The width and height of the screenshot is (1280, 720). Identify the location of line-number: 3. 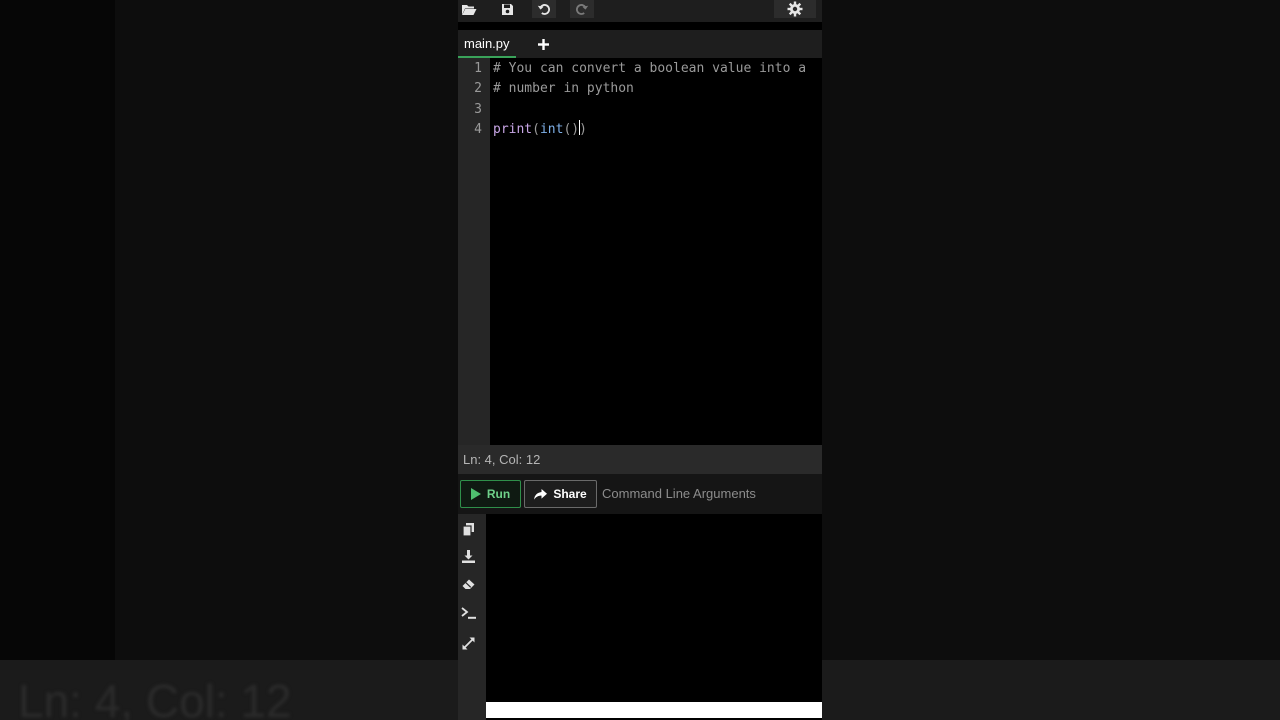
(478, 109).